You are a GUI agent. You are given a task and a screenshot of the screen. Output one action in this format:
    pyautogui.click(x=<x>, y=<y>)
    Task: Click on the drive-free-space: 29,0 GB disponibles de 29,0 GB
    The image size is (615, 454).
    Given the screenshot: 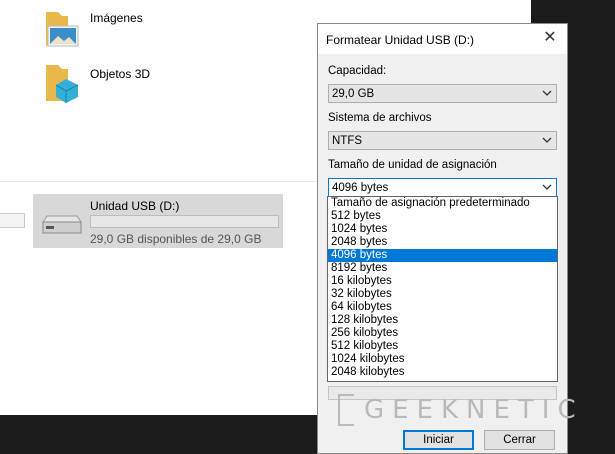 What is the action you would take?
    pyautogui.click(x=176, y=239)
    